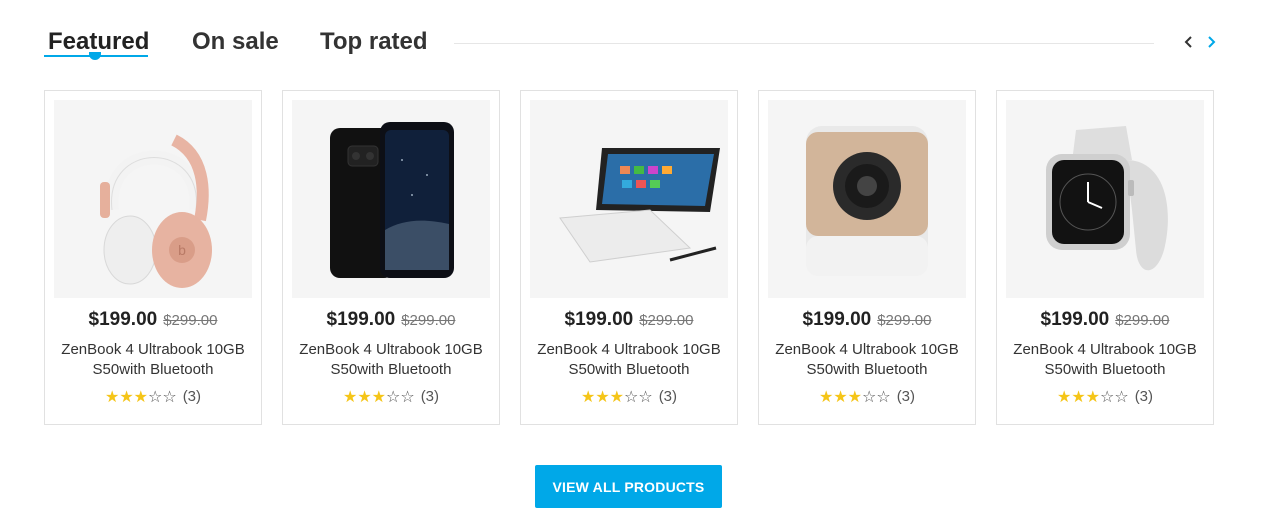 The width and height of the screenshot is (1276, 532). What do you see at coordinates (1105, 199) in the screenshot?
I see `smartwatch-image` at bounding box center [1105, 199].